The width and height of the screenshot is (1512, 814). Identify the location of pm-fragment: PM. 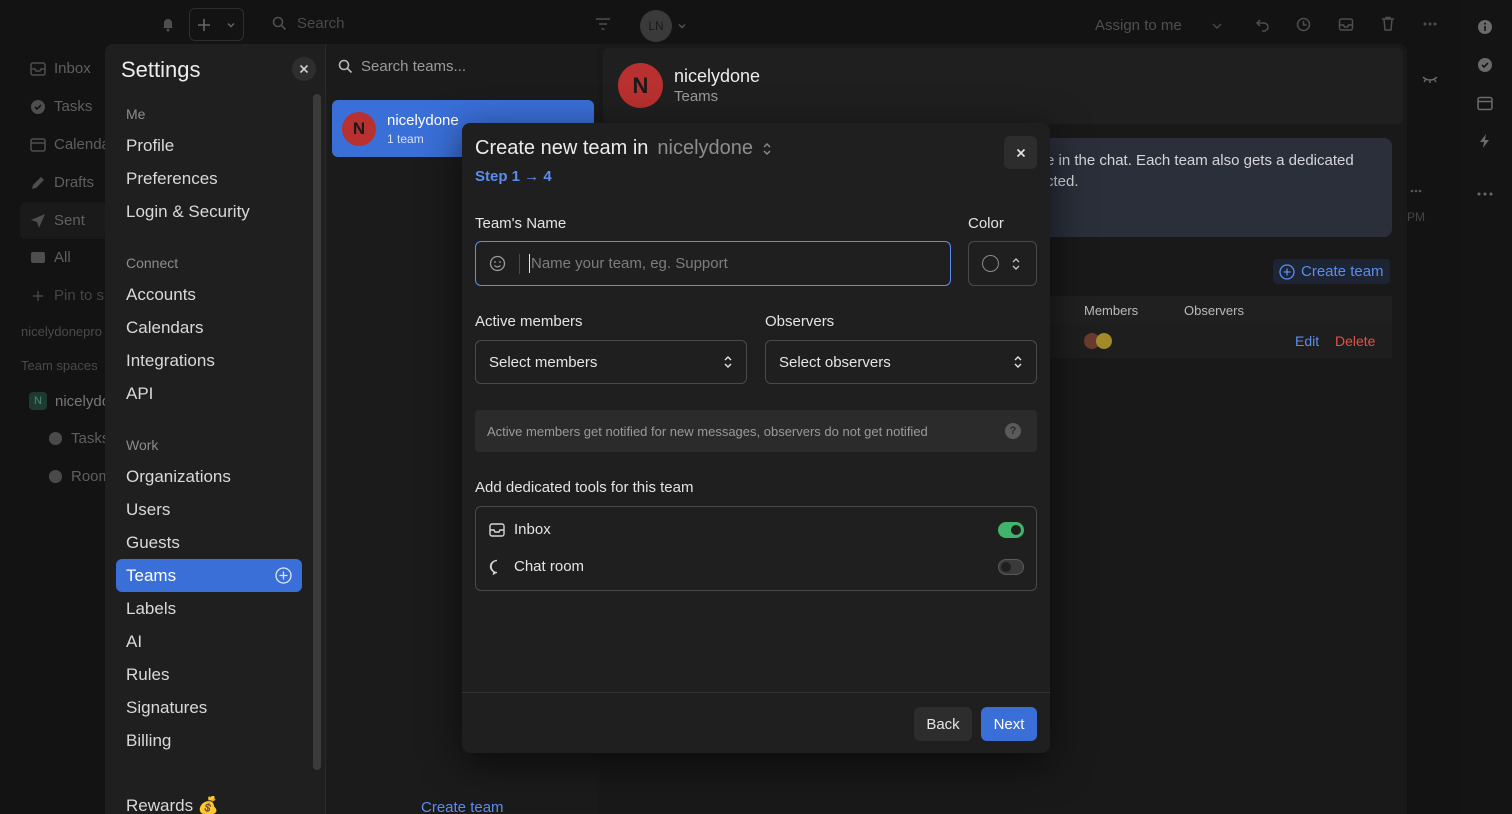
(1416, 217).